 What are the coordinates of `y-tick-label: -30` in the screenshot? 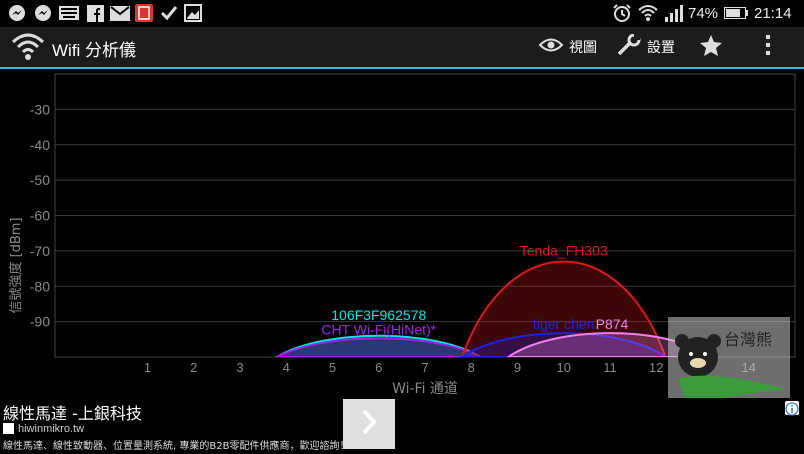 It's located at (40, 109).